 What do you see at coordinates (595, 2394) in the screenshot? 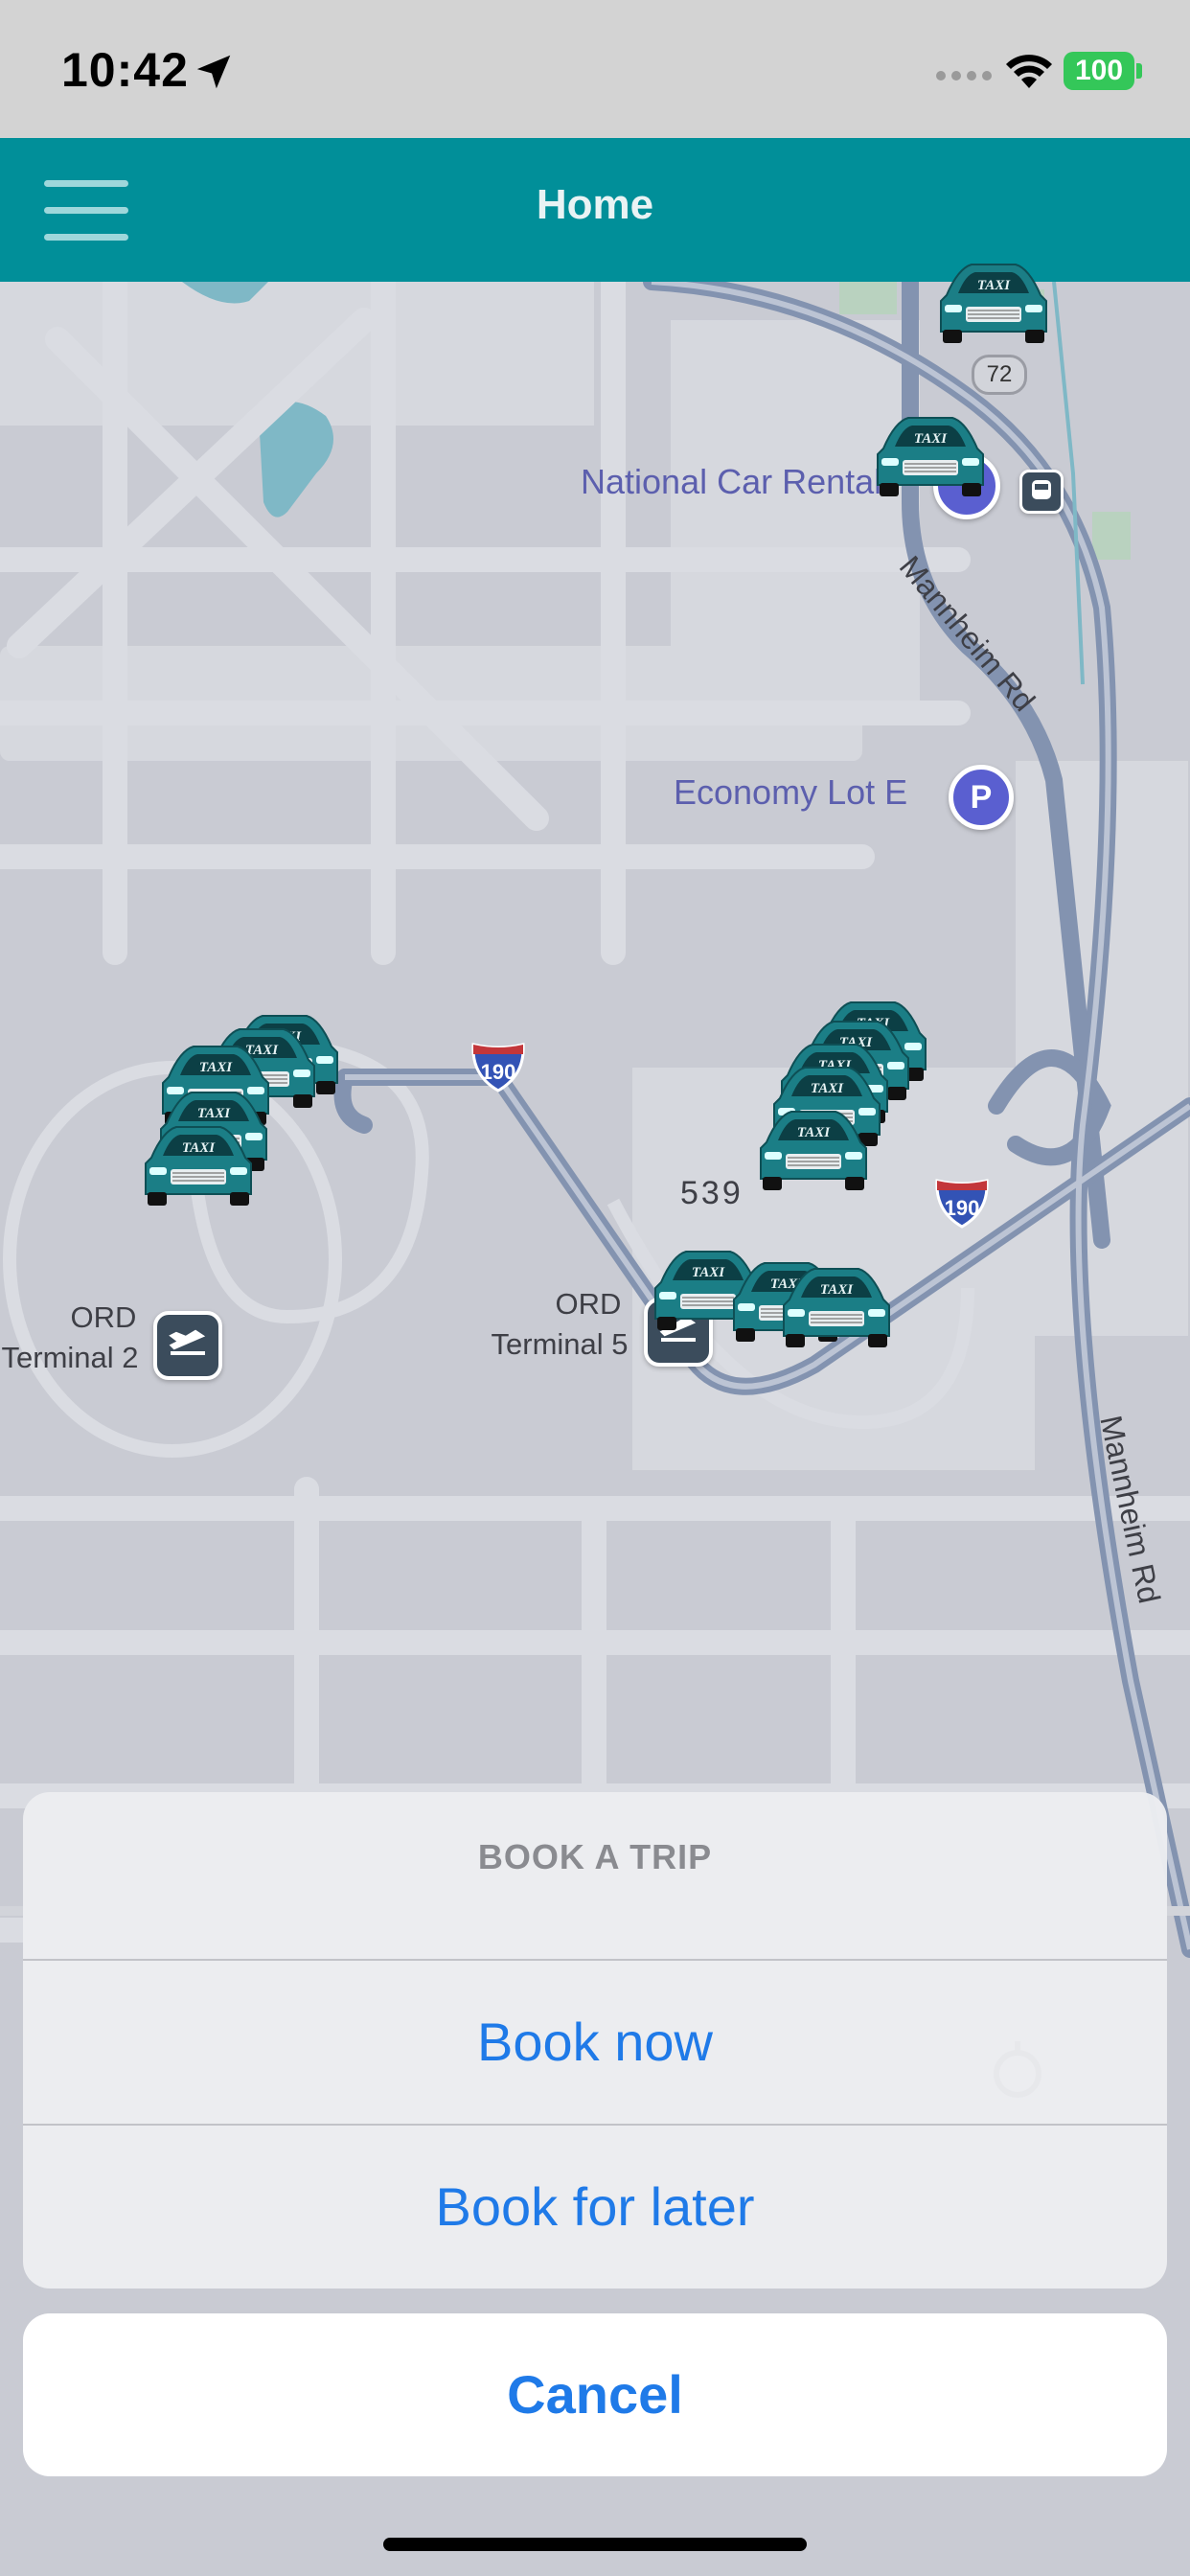
I see `cancel-button: Cancel` at bounding box center [595, 2394].